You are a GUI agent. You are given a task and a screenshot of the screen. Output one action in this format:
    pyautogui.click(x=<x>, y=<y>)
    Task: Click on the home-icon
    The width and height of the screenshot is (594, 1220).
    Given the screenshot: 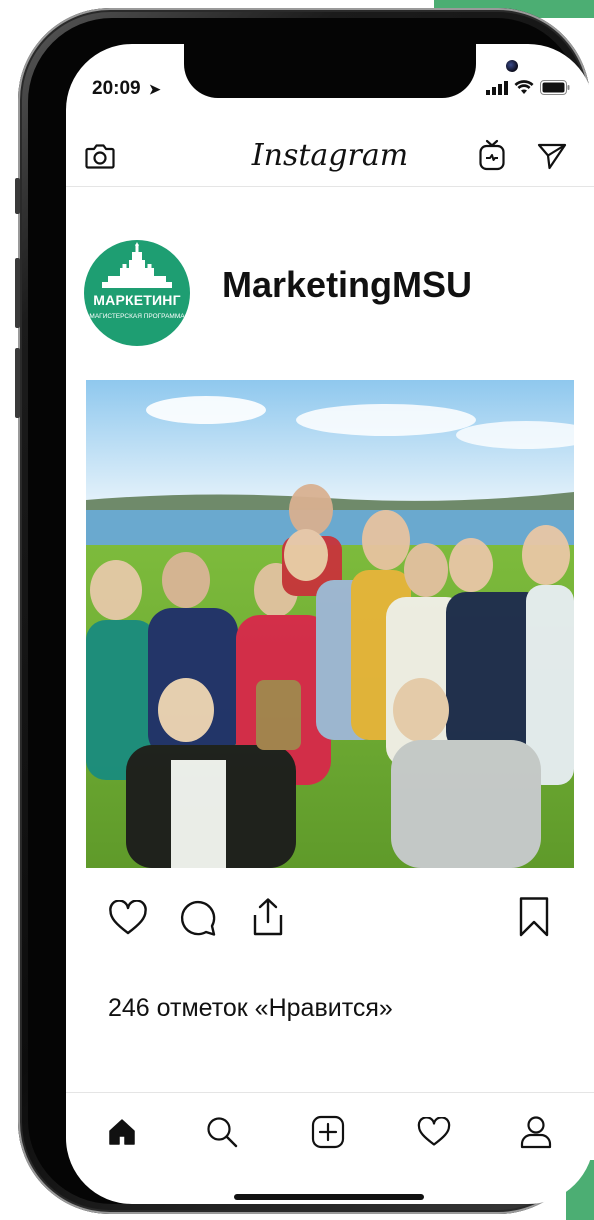 What is the action you would take?
    pyautogui.click(x=122, y=1132)
    